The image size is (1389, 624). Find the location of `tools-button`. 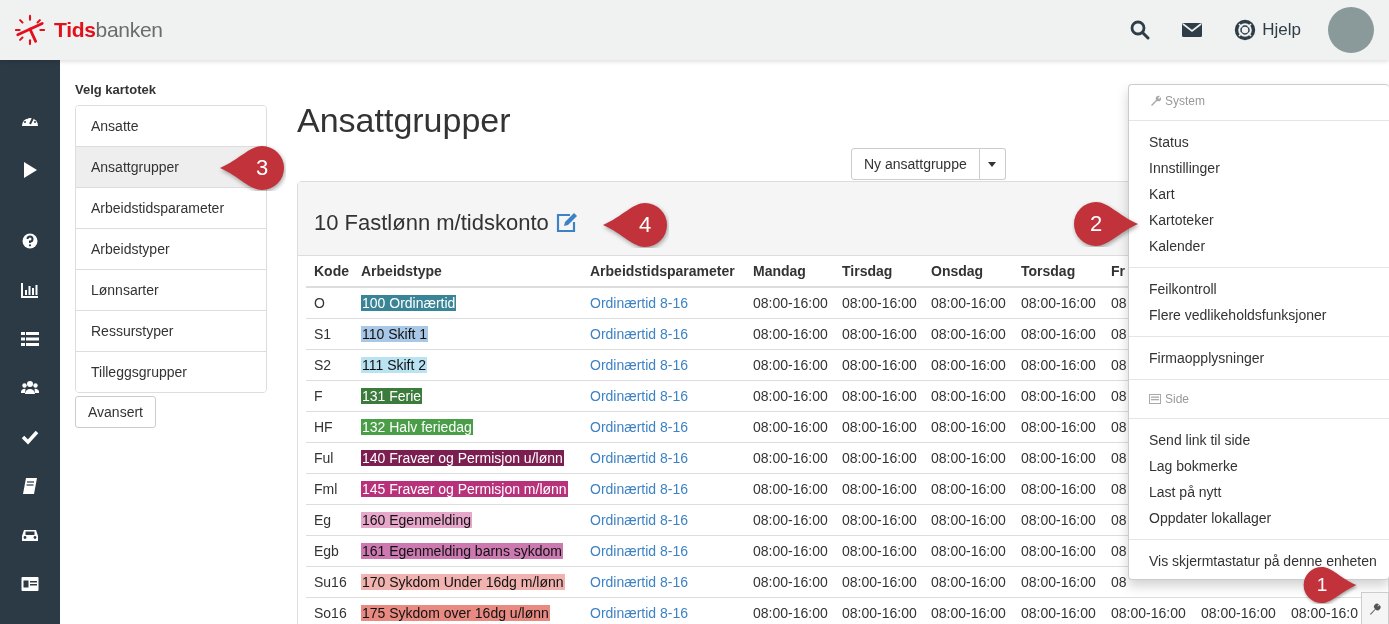

tools-button is located at coordinates (1375, 608).